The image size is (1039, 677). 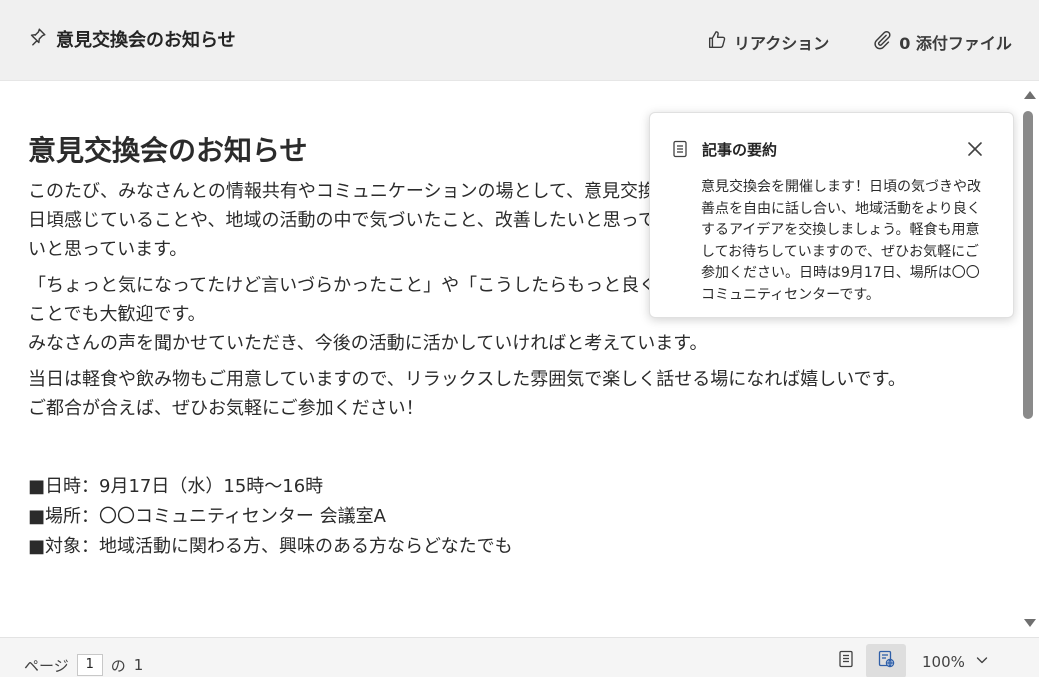 I want to click on scroll-down-arrow-icon, so click(x=1030, y=623).